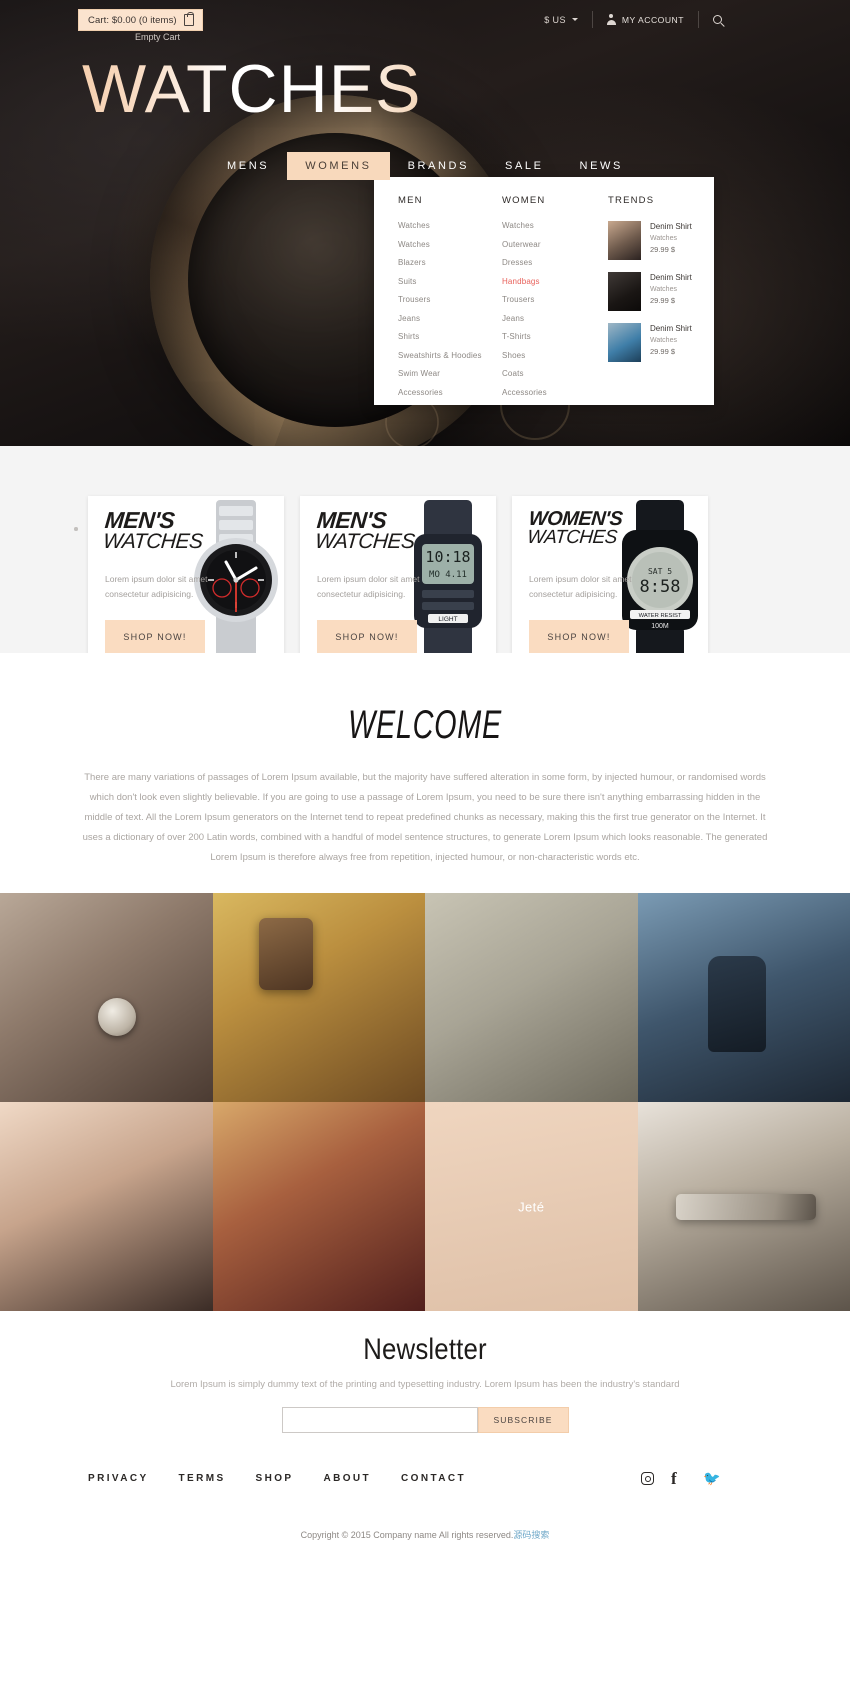 The height and width of the screenshot is (1685, 850). What do you see at coordinates (663, 301) in the screenshot?
I see `product-price: 29.99 $` at bounding box center [663, 301].